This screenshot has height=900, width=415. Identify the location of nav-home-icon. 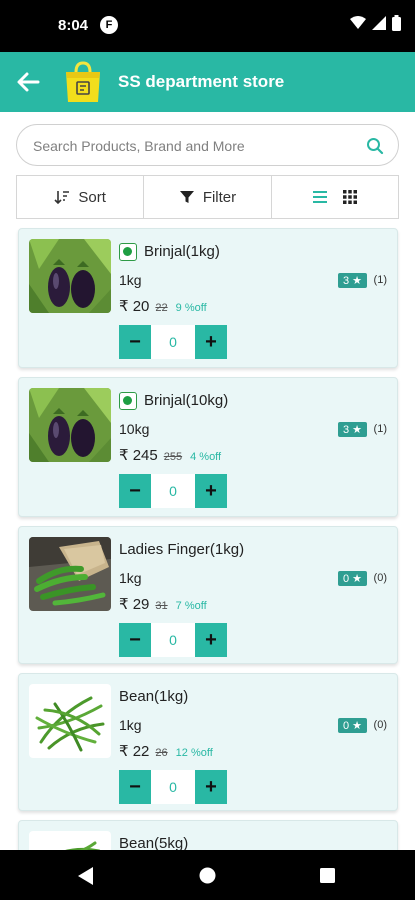
(207, 875).